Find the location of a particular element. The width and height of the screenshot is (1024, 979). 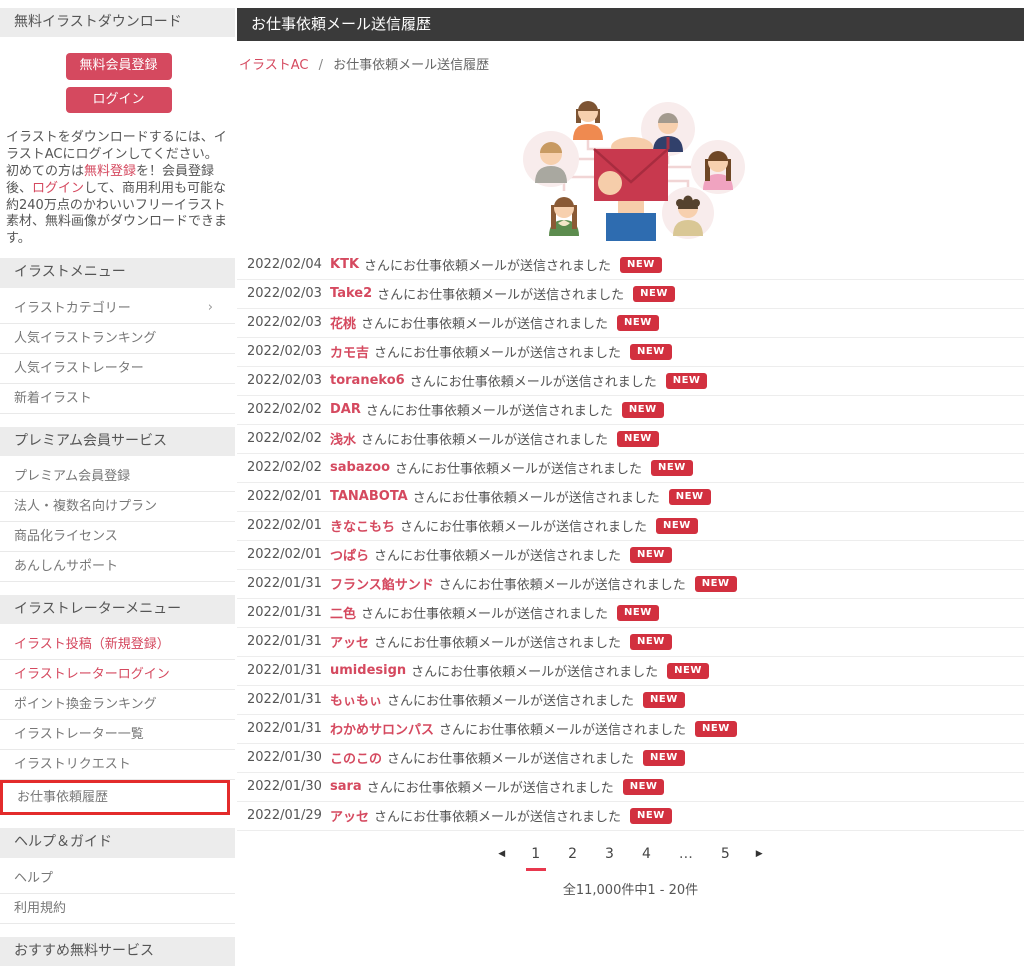

sidebar-item: 新着イラスト is located at coordinates (117, 399).